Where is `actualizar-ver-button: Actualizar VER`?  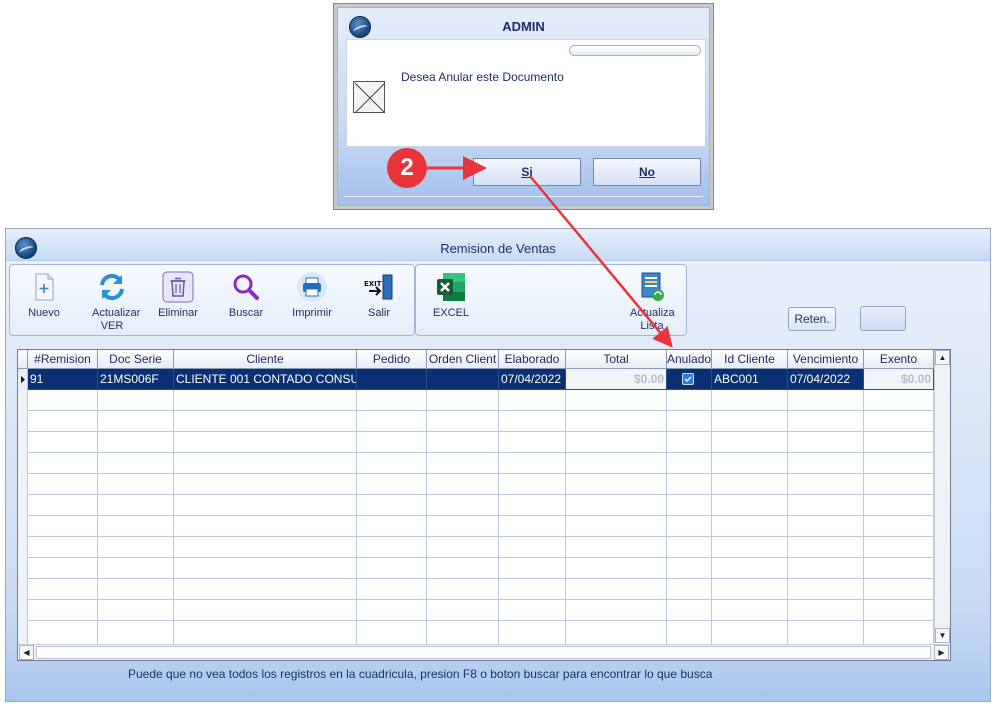
actualizar-ver-button: Actualizar VER is located at coordinates (112, 302).